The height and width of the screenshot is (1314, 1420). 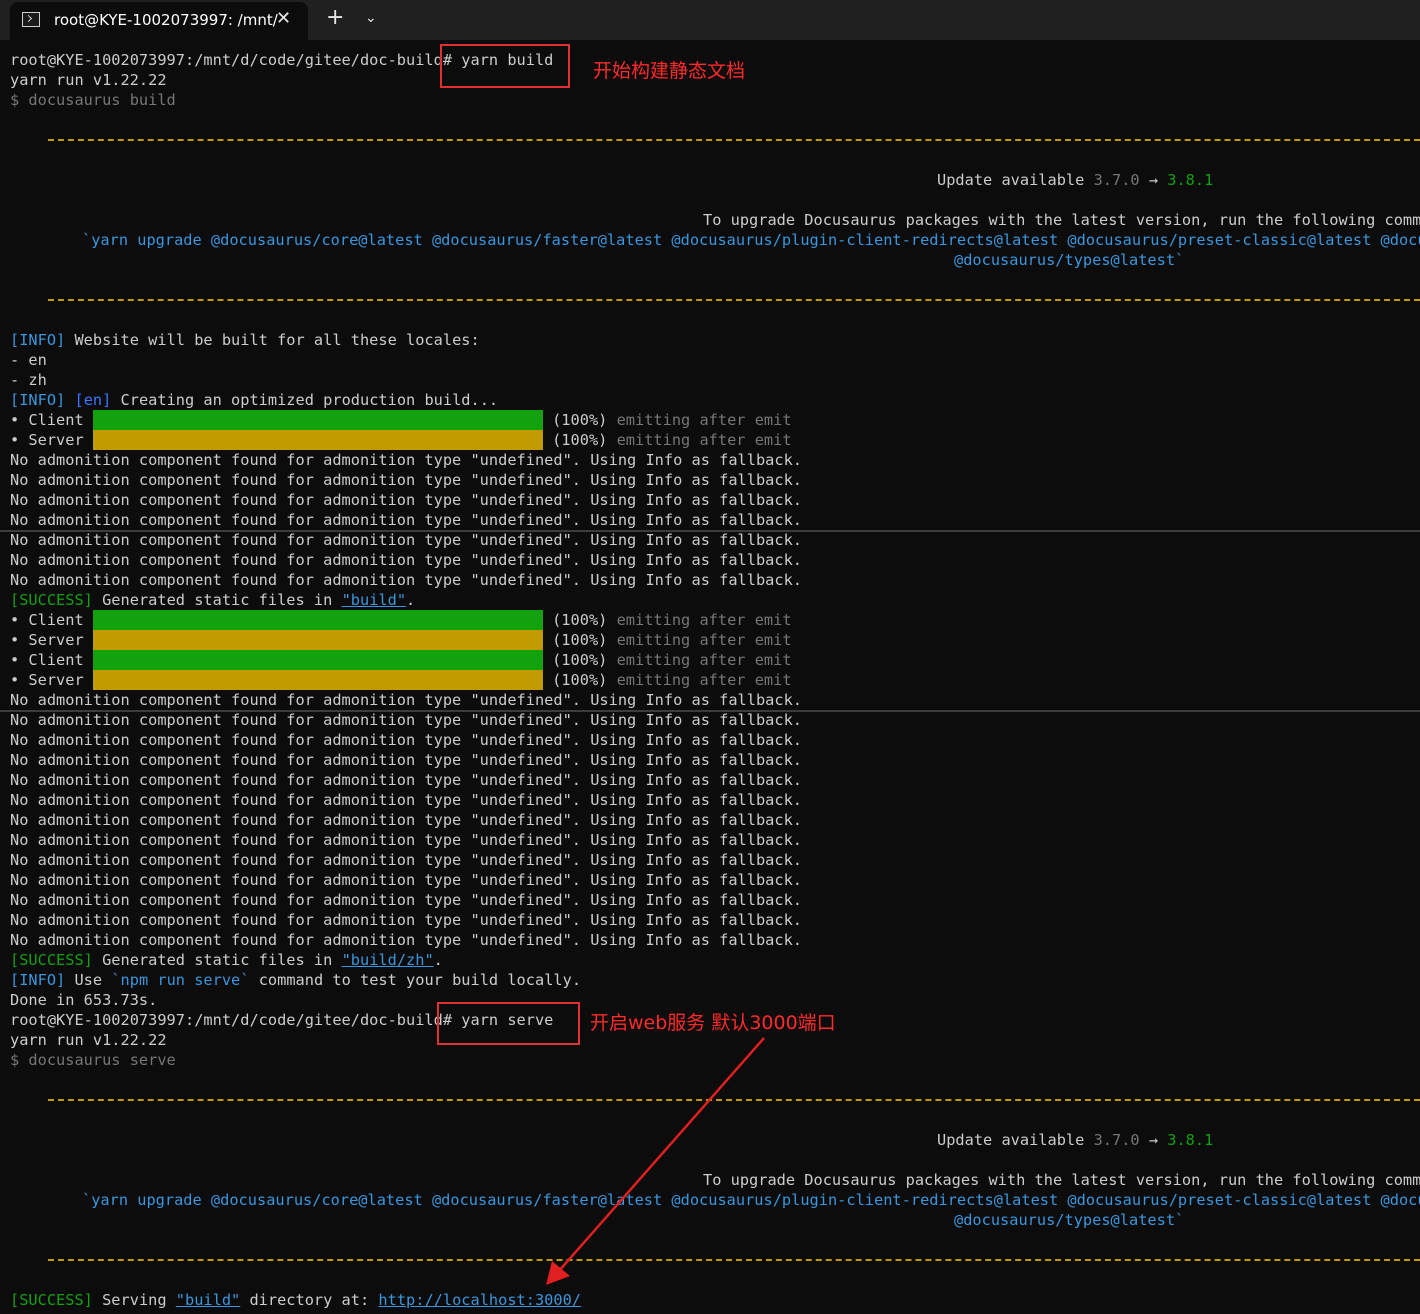 What do you see at coordinates (371, 18) in the screenshot?
I see `chevron-down-icon: ⌄` at bounding box center [371, 18].